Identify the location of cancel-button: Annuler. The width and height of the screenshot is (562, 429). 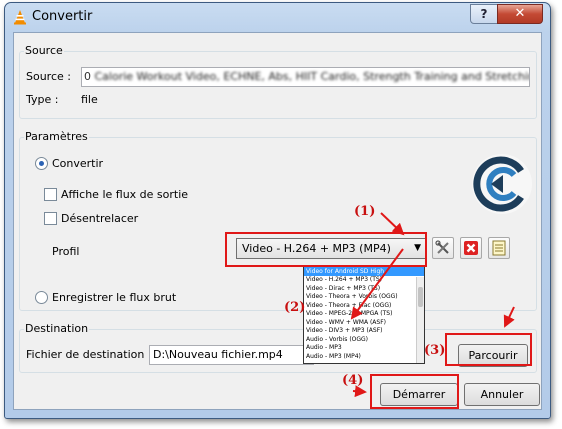
(502, 394).